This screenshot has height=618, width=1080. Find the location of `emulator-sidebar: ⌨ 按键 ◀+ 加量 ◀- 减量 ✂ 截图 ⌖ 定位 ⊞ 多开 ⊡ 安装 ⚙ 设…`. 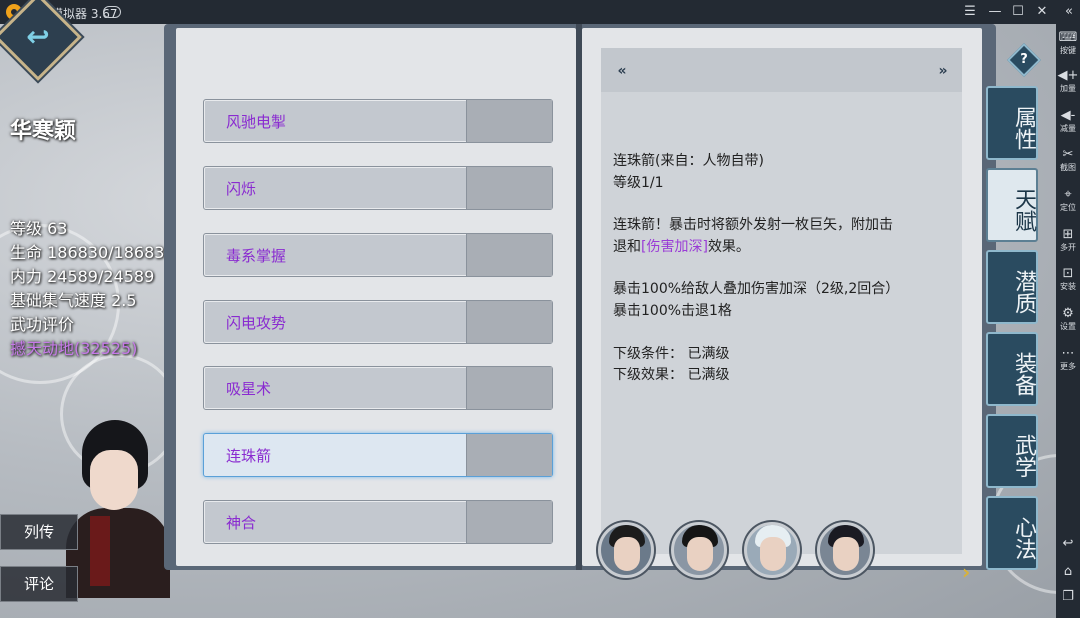

emulator-sidebar: ⌨ 按键 ◀+ 加量 ◀- 减量 ✂ 截图 ⌖ 定位 ⊞ 多开 ⊡ 安装 ⚙ 设… is located at coordinates (1068, 321).